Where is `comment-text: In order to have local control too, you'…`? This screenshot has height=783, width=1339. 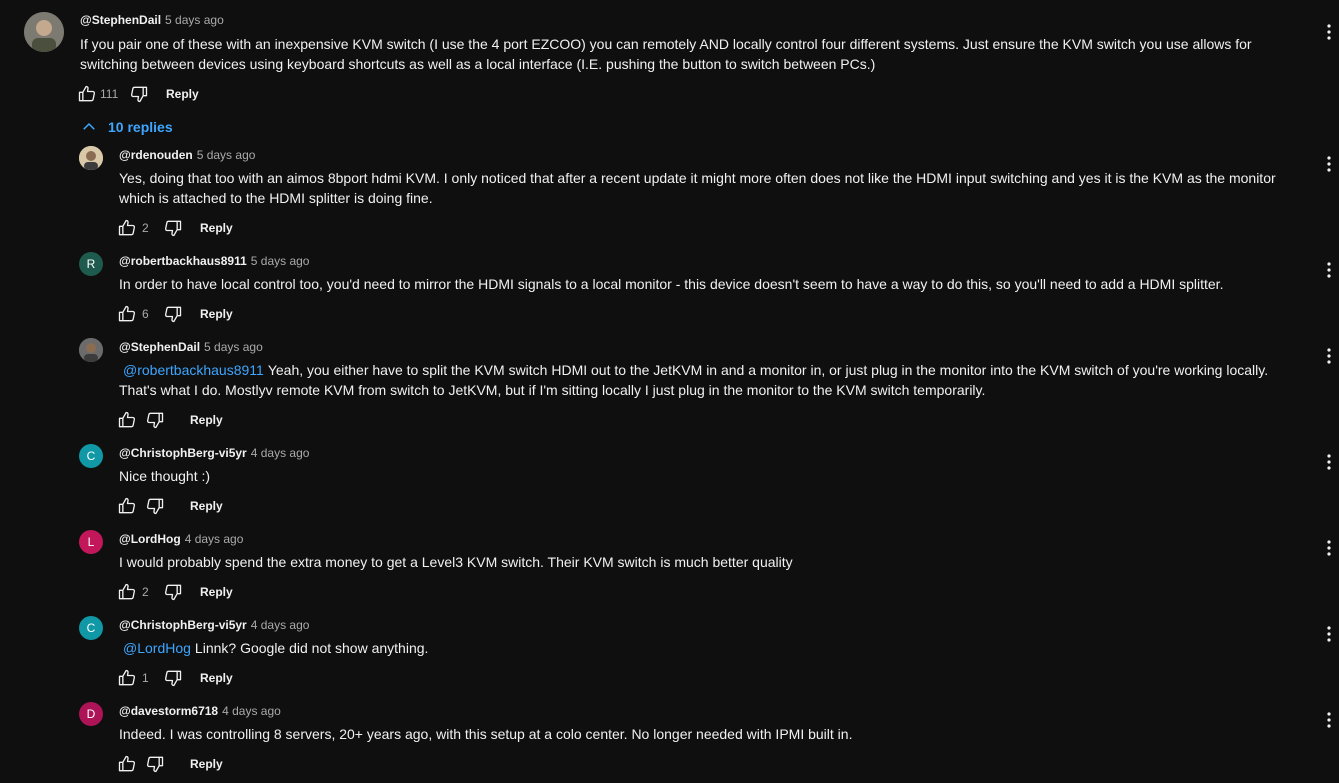
comment-text: In order to have local control too, you'… is located at coordinates (704, 284).